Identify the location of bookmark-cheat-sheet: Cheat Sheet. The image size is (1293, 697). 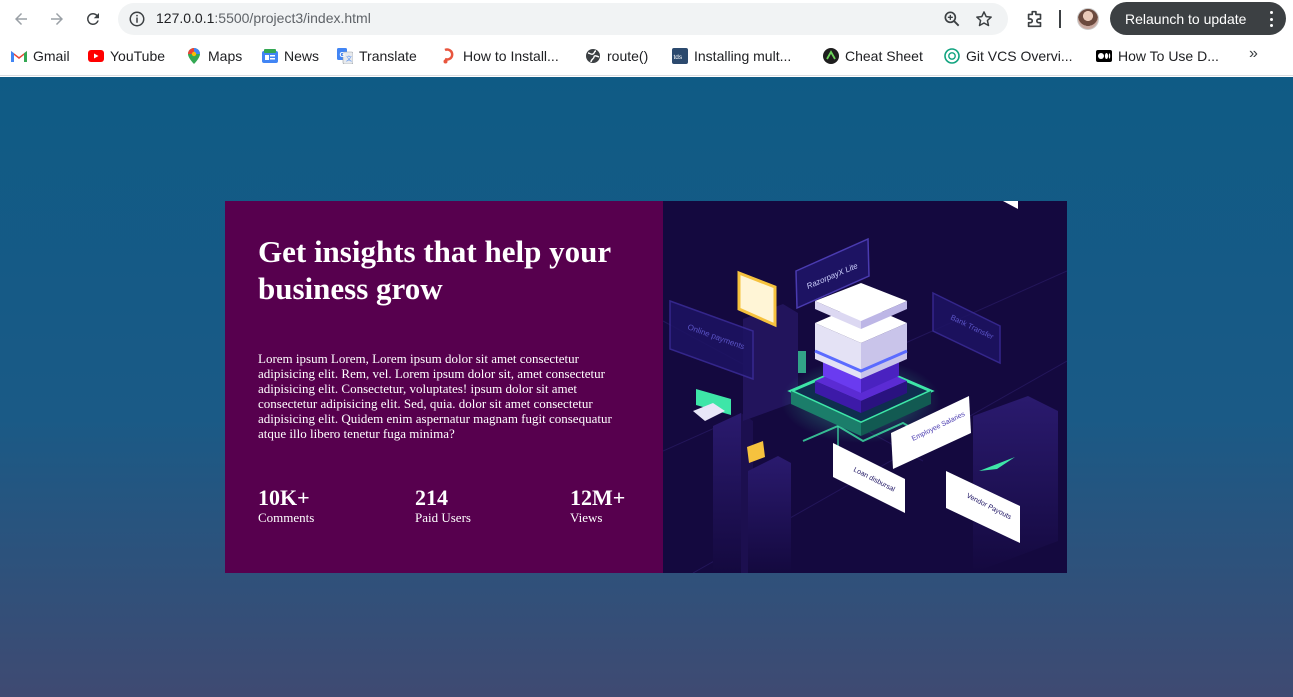
(873, 56).